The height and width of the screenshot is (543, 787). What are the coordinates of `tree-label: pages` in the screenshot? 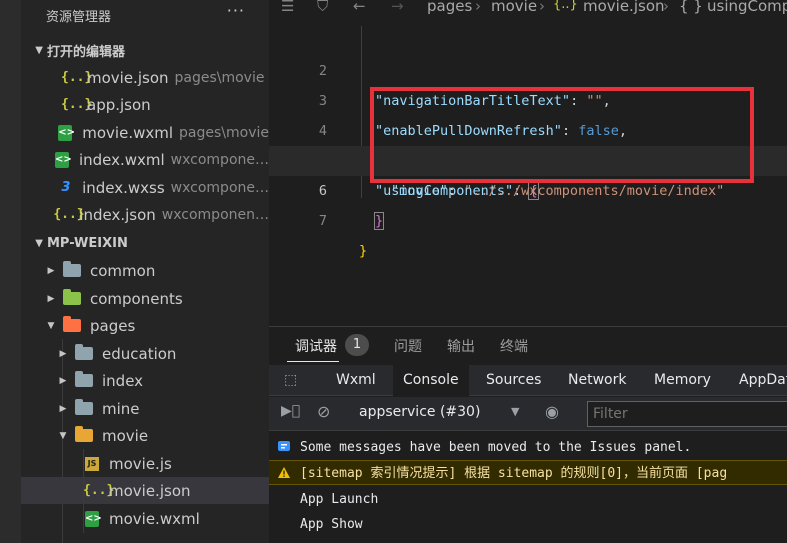 It's located at (113, 325).